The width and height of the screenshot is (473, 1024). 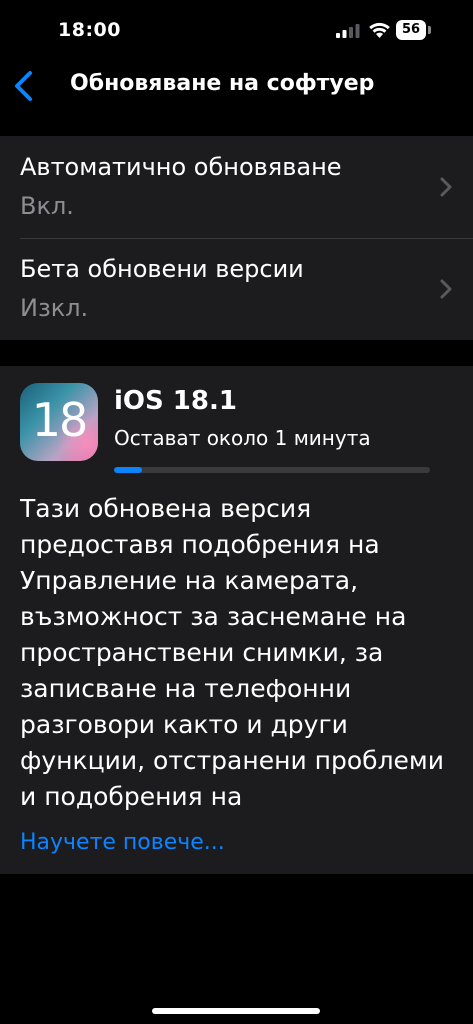 I want to click on navigation-bar: Обновяване на софтуер, so click(x=236, y=86).